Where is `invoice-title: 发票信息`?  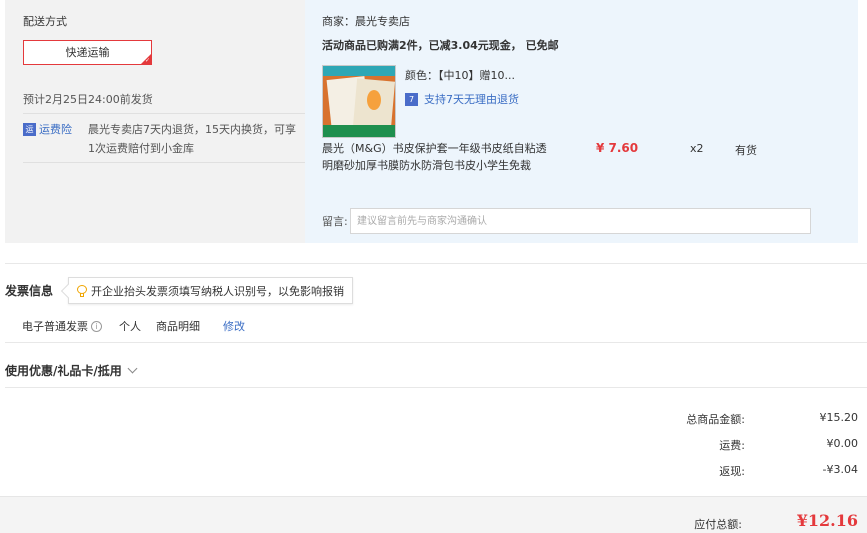 invoice-title: 发票信息 is located at coordinates (29, 291).